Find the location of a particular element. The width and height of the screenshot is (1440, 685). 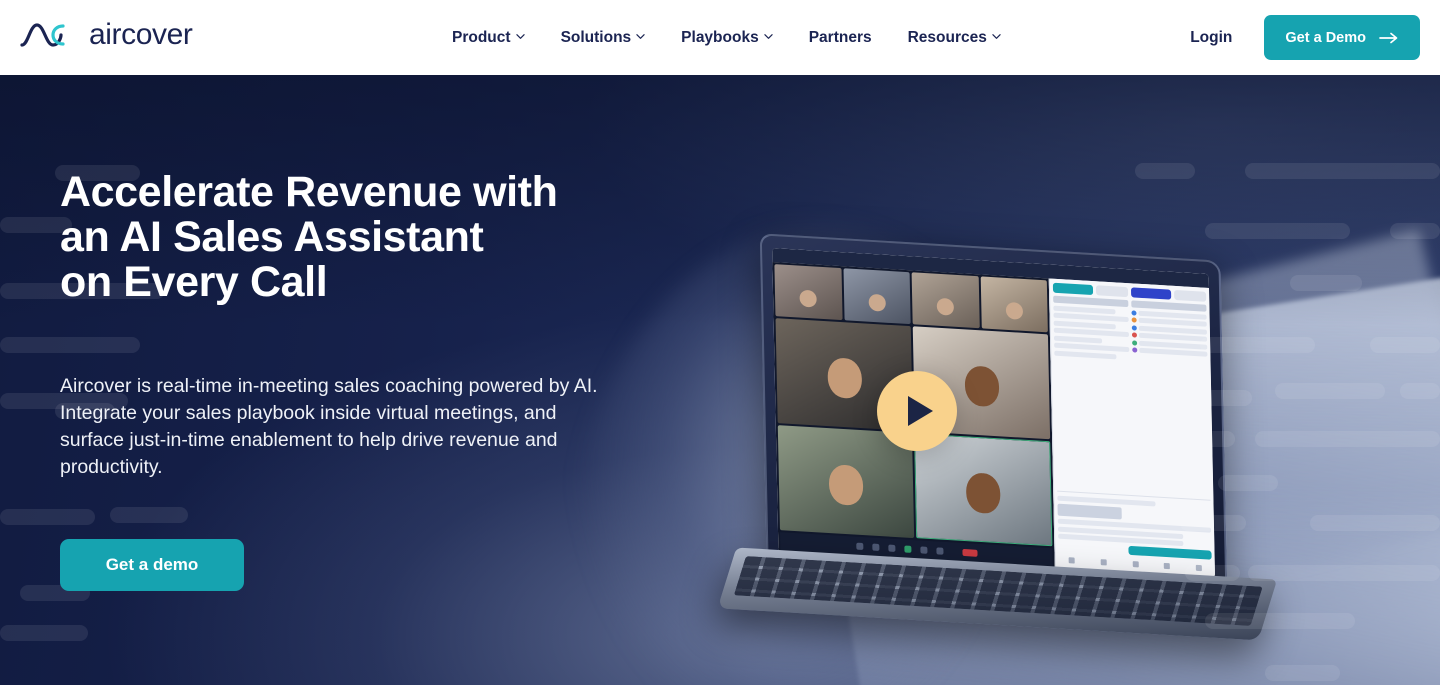

aircover-sidebar-panel is located at coordinates (1132, 428).